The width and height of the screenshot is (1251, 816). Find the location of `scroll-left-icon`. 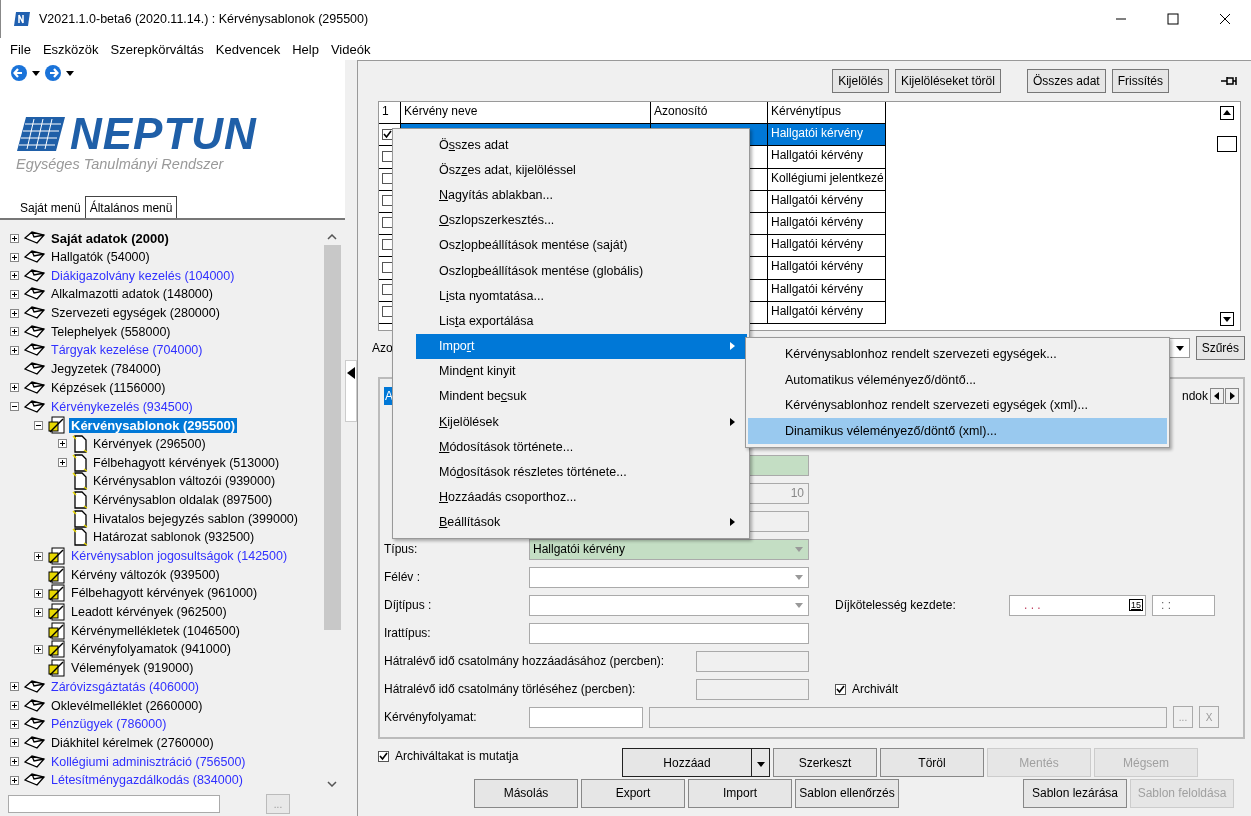

scroll-left-icon is located at coordinates (1217, 396).